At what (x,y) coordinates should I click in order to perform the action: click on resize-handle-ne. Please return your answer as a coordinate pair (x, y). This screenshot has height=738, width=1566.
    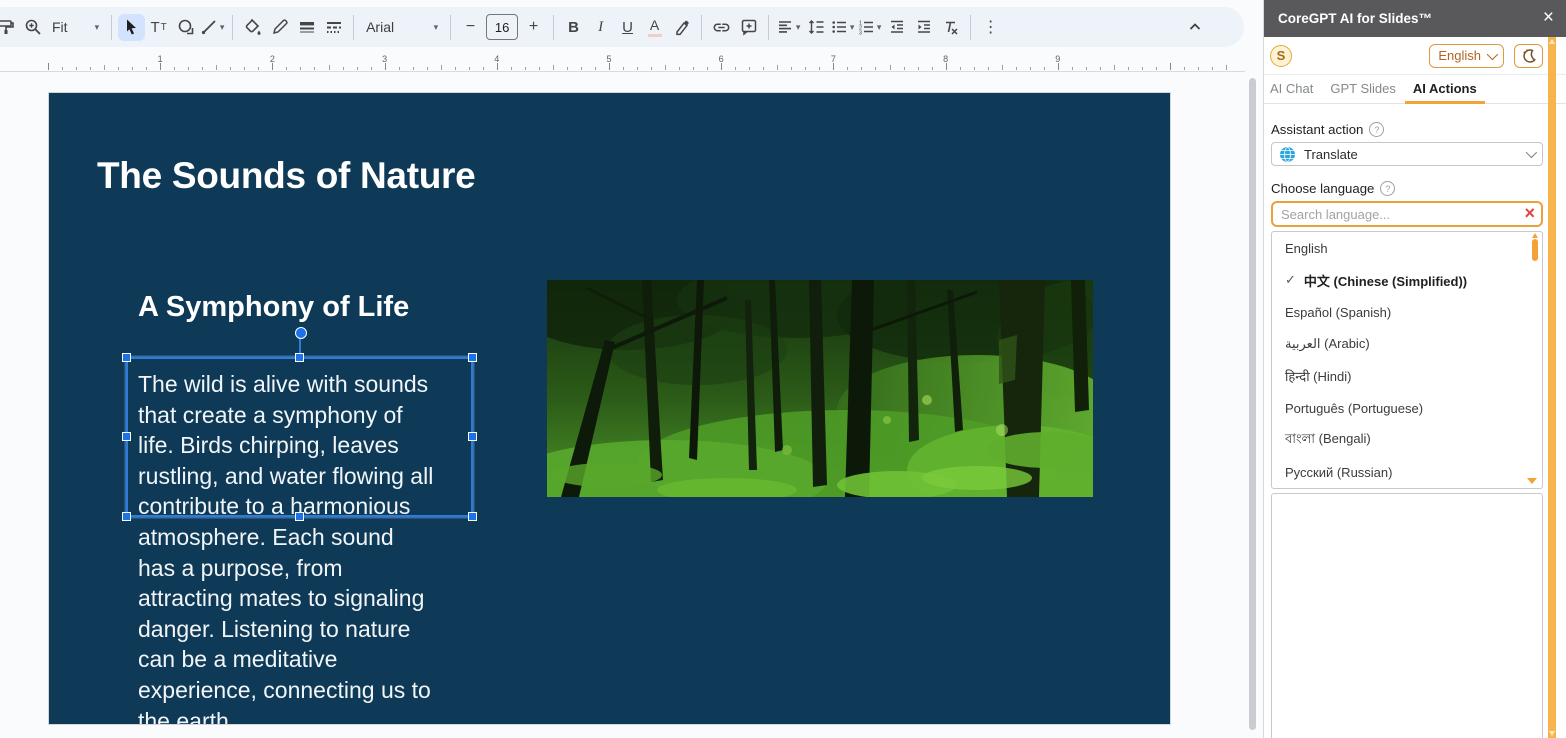
    Looking at the image, I should click on (472, 357).